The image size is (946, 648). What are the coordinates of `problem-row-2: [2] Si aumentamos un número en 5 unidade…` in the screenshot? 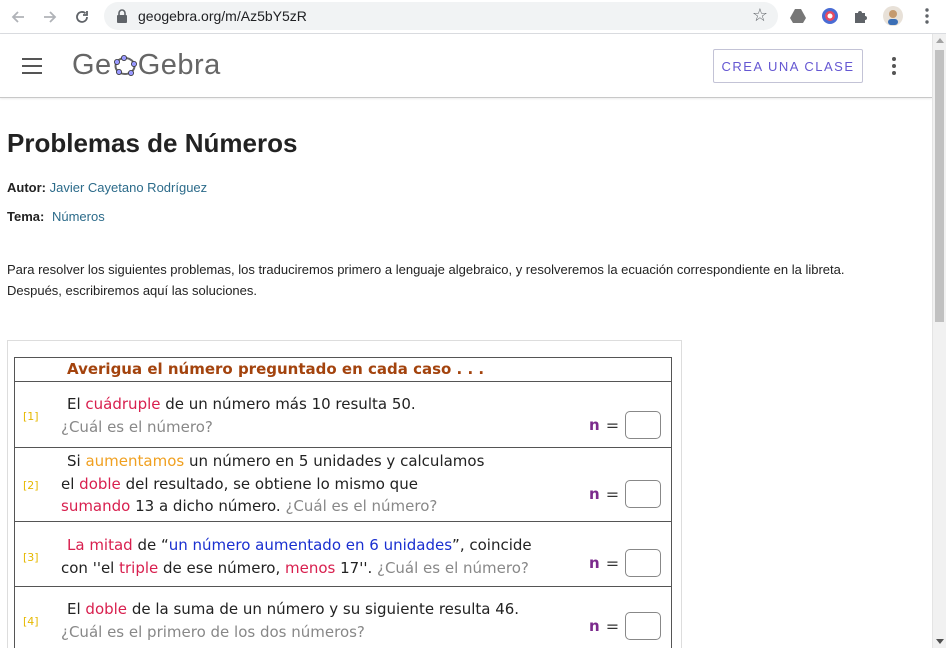 It's located at (343, 485).